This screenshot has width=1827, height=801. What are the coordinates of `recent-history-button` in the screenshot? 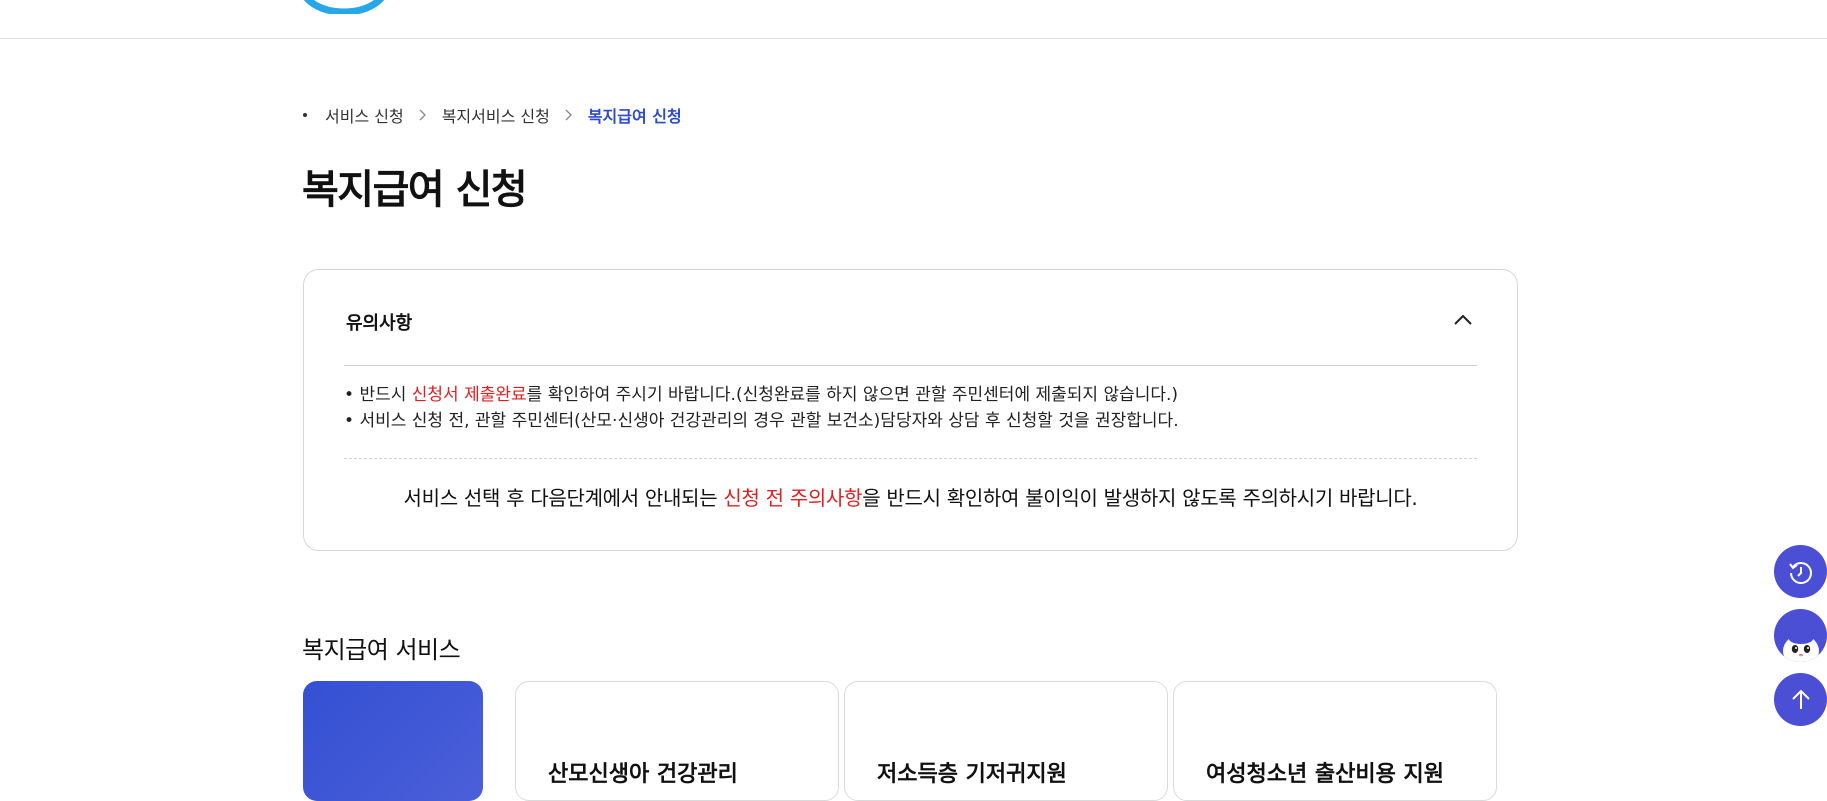 It's located at (1800, 571).